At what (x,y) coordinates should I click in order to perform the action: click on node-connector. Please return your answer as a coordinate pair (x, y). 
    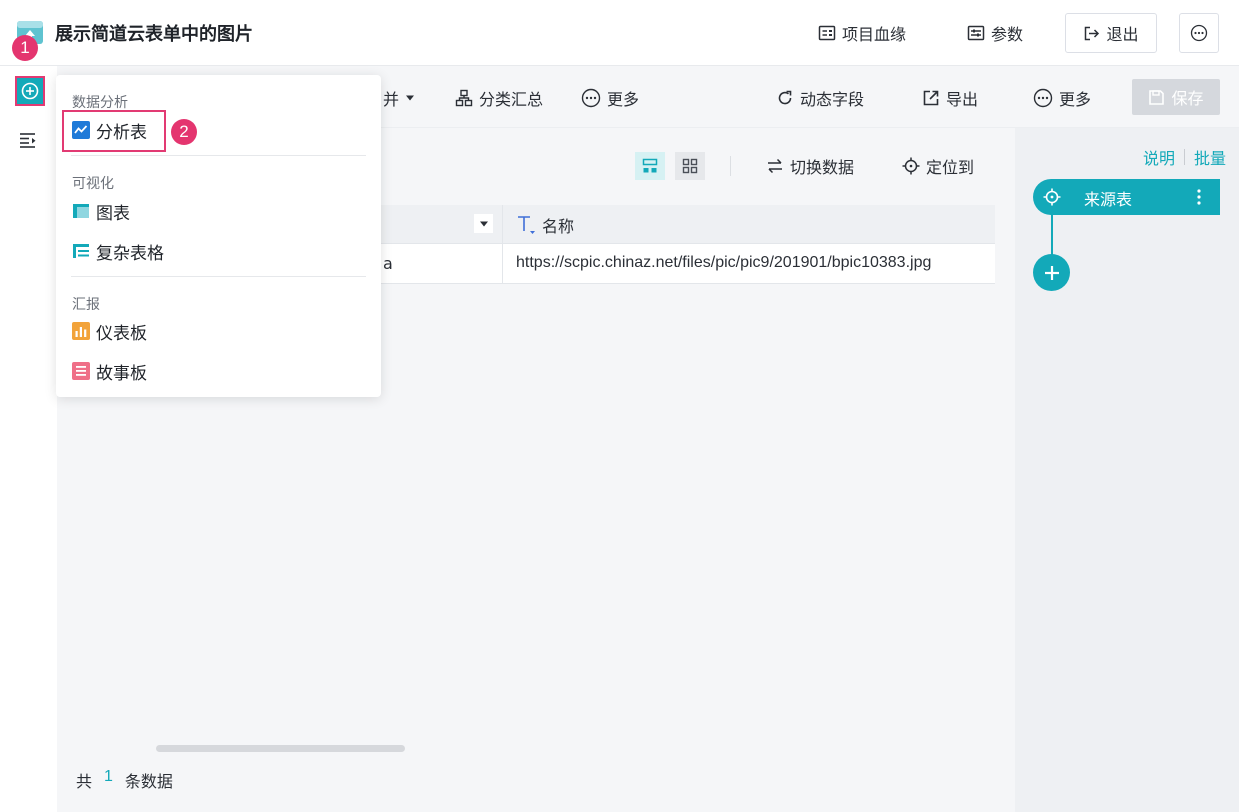
    Looking at the image, I should click on (1052, 235).